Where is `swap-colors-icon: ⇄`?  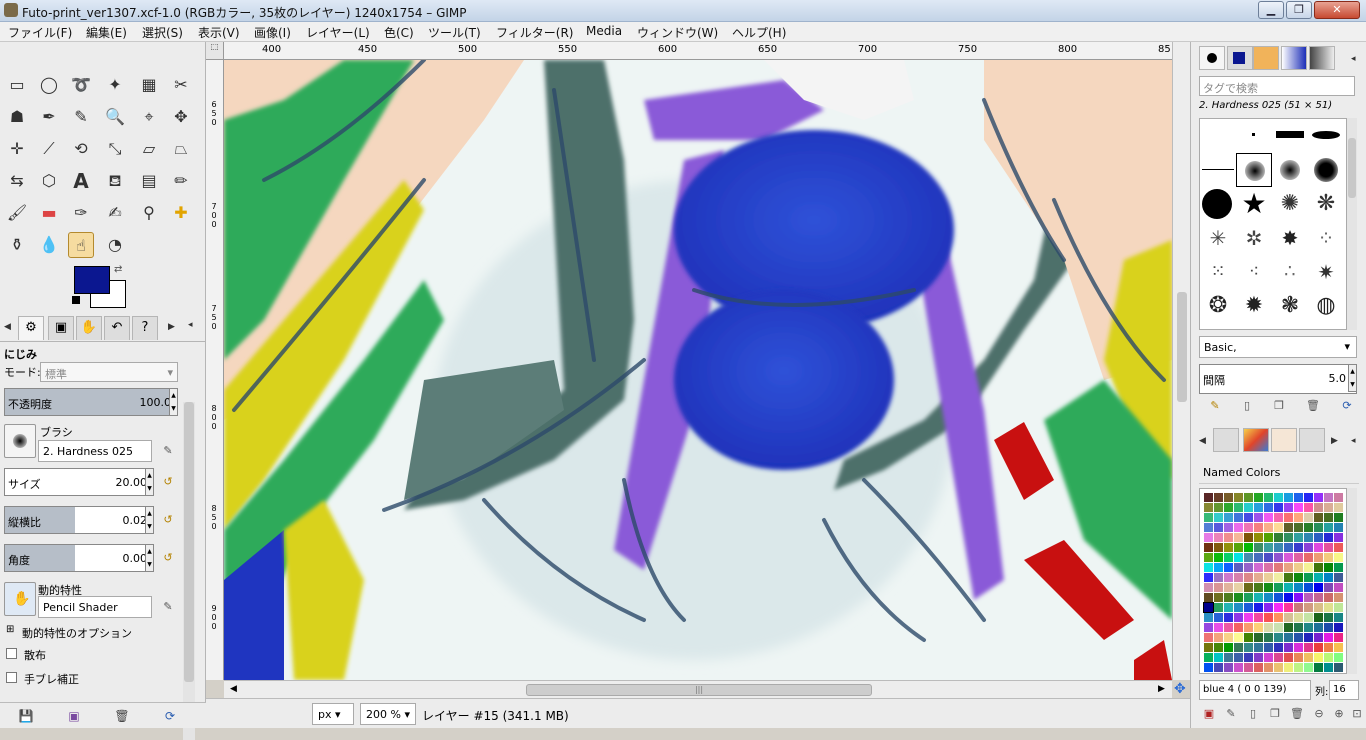 swap-colors-icon: ⇄ is located at coordinates (118, 269).